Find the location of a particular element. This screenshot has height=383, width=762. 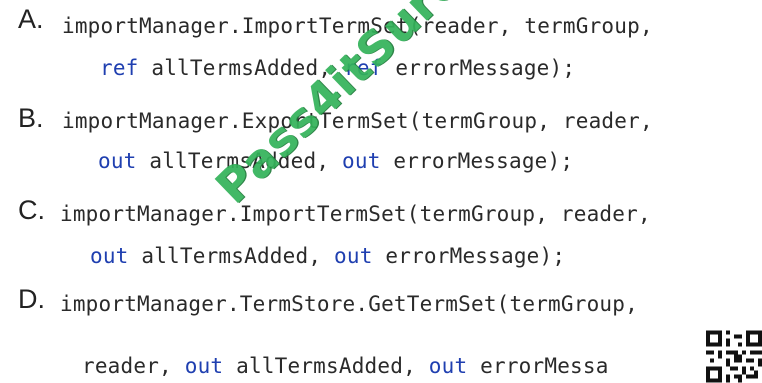

option-d-letter: D. is located at coordinates (31, 299).